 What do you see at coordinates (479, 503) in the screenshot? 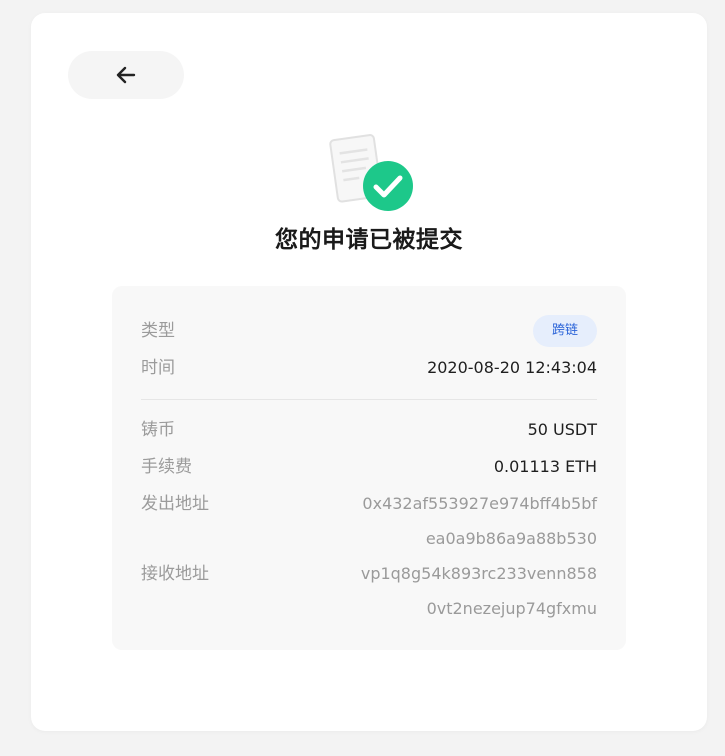
I see `from-address-line1: 0x432af553927e974bff4b5bf` at bounding box center [479, 503].